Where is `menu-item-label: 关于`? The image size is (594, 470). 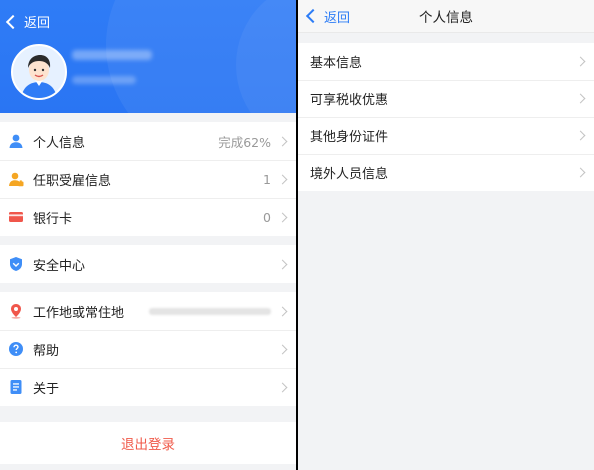 menu-item-label: 关于 is located at coordinates (46, 389).